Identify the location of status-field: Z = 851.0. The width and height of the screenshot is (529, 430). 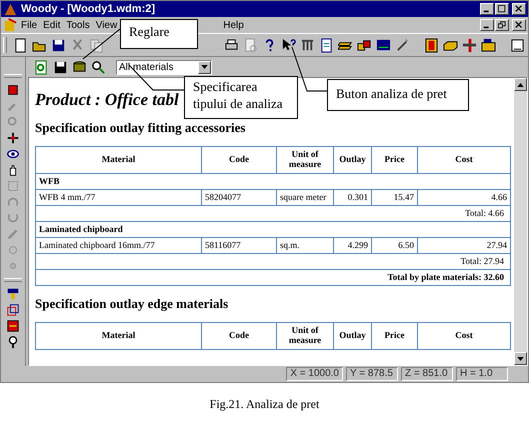
(427, 374).